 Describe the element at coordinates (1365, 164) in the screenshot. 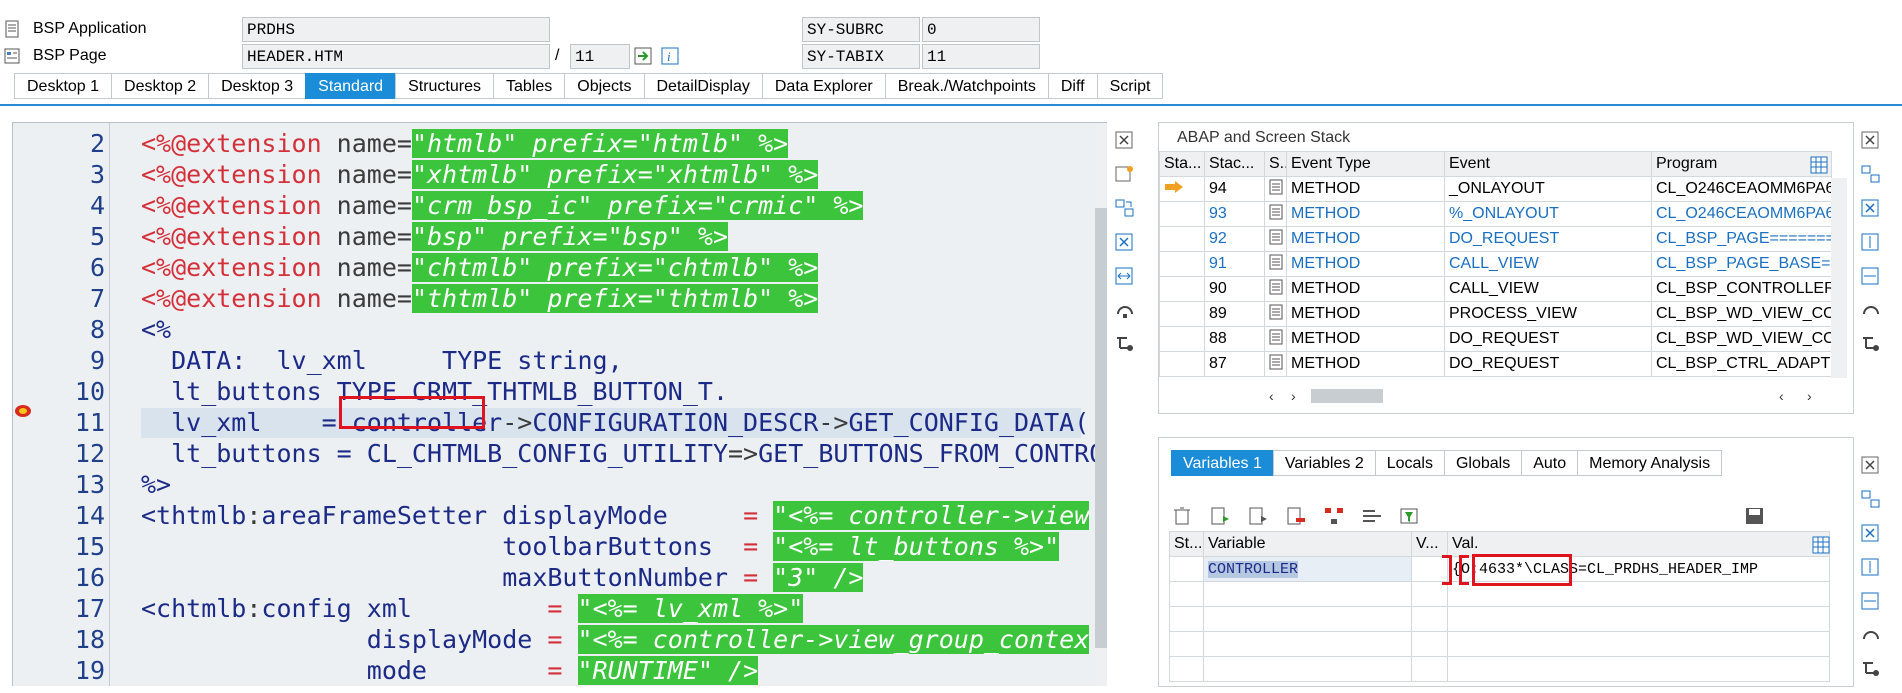

I see `stack-column-header: Event Type` at that location.